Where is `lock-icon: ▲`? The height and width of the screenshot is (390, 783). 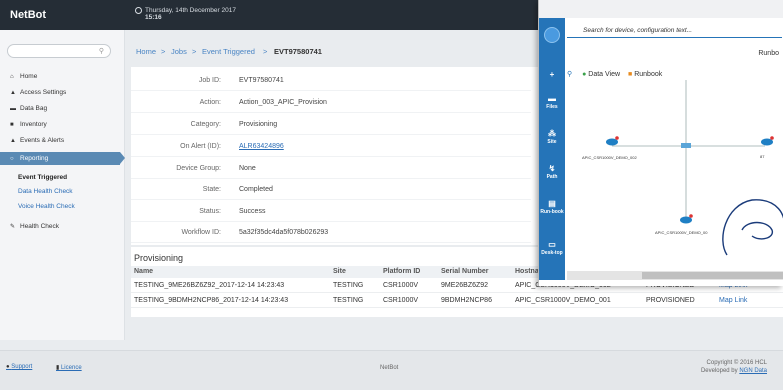
lock-icon: ▲ is located at coordinates (13, 93).